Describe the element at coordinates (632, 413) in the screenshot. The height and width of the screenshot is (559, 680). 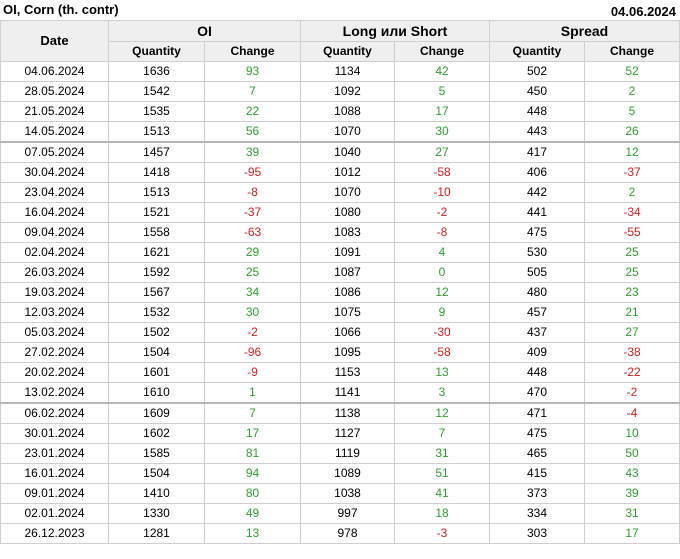
I see `spread-change-cell: -4` at that location.